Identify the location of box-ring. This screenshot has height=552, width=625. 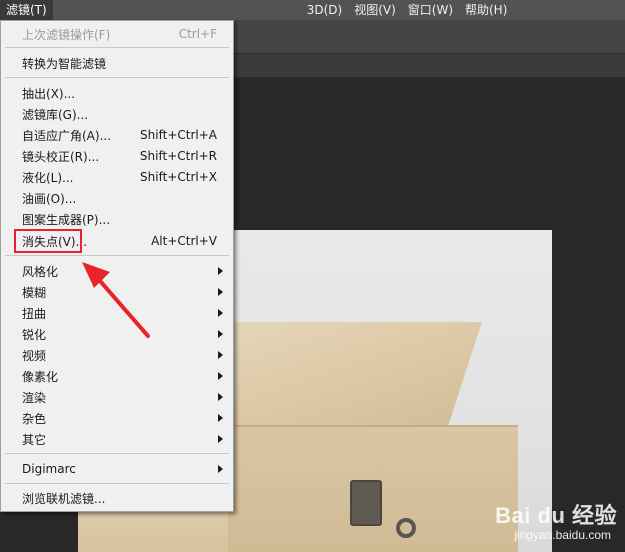
(406, 528).